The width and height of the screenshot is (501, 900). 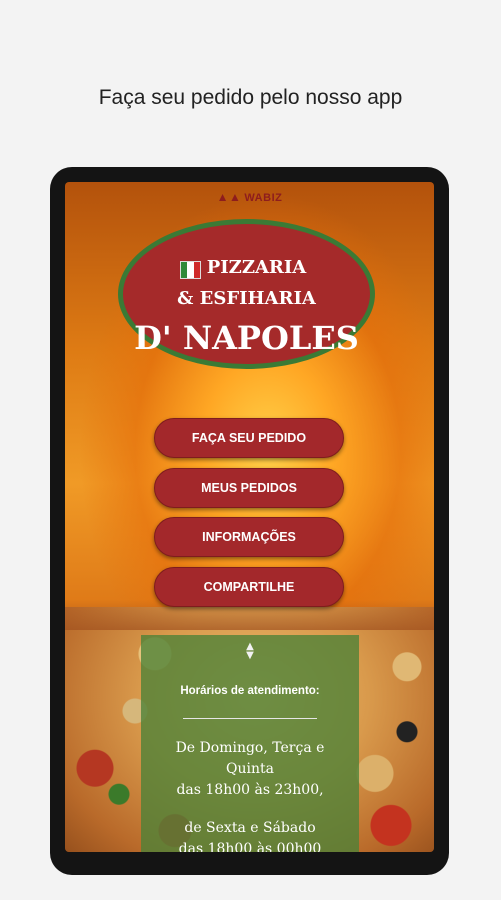 I want to click on logo-line-pizzaria: PIZZARIA, so click(x=256, y=267).